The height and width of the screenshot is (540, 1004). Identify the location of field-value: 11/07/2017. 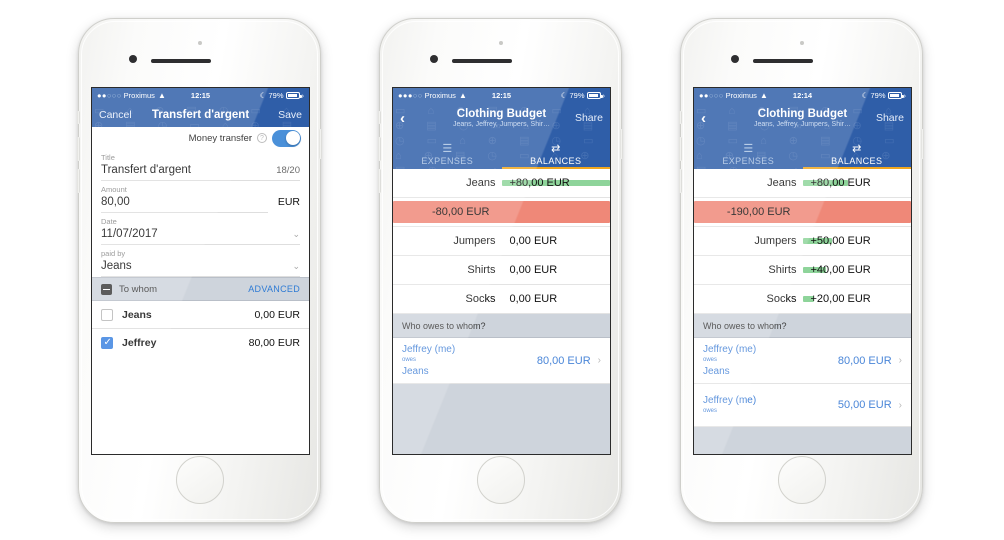
(129, 234).